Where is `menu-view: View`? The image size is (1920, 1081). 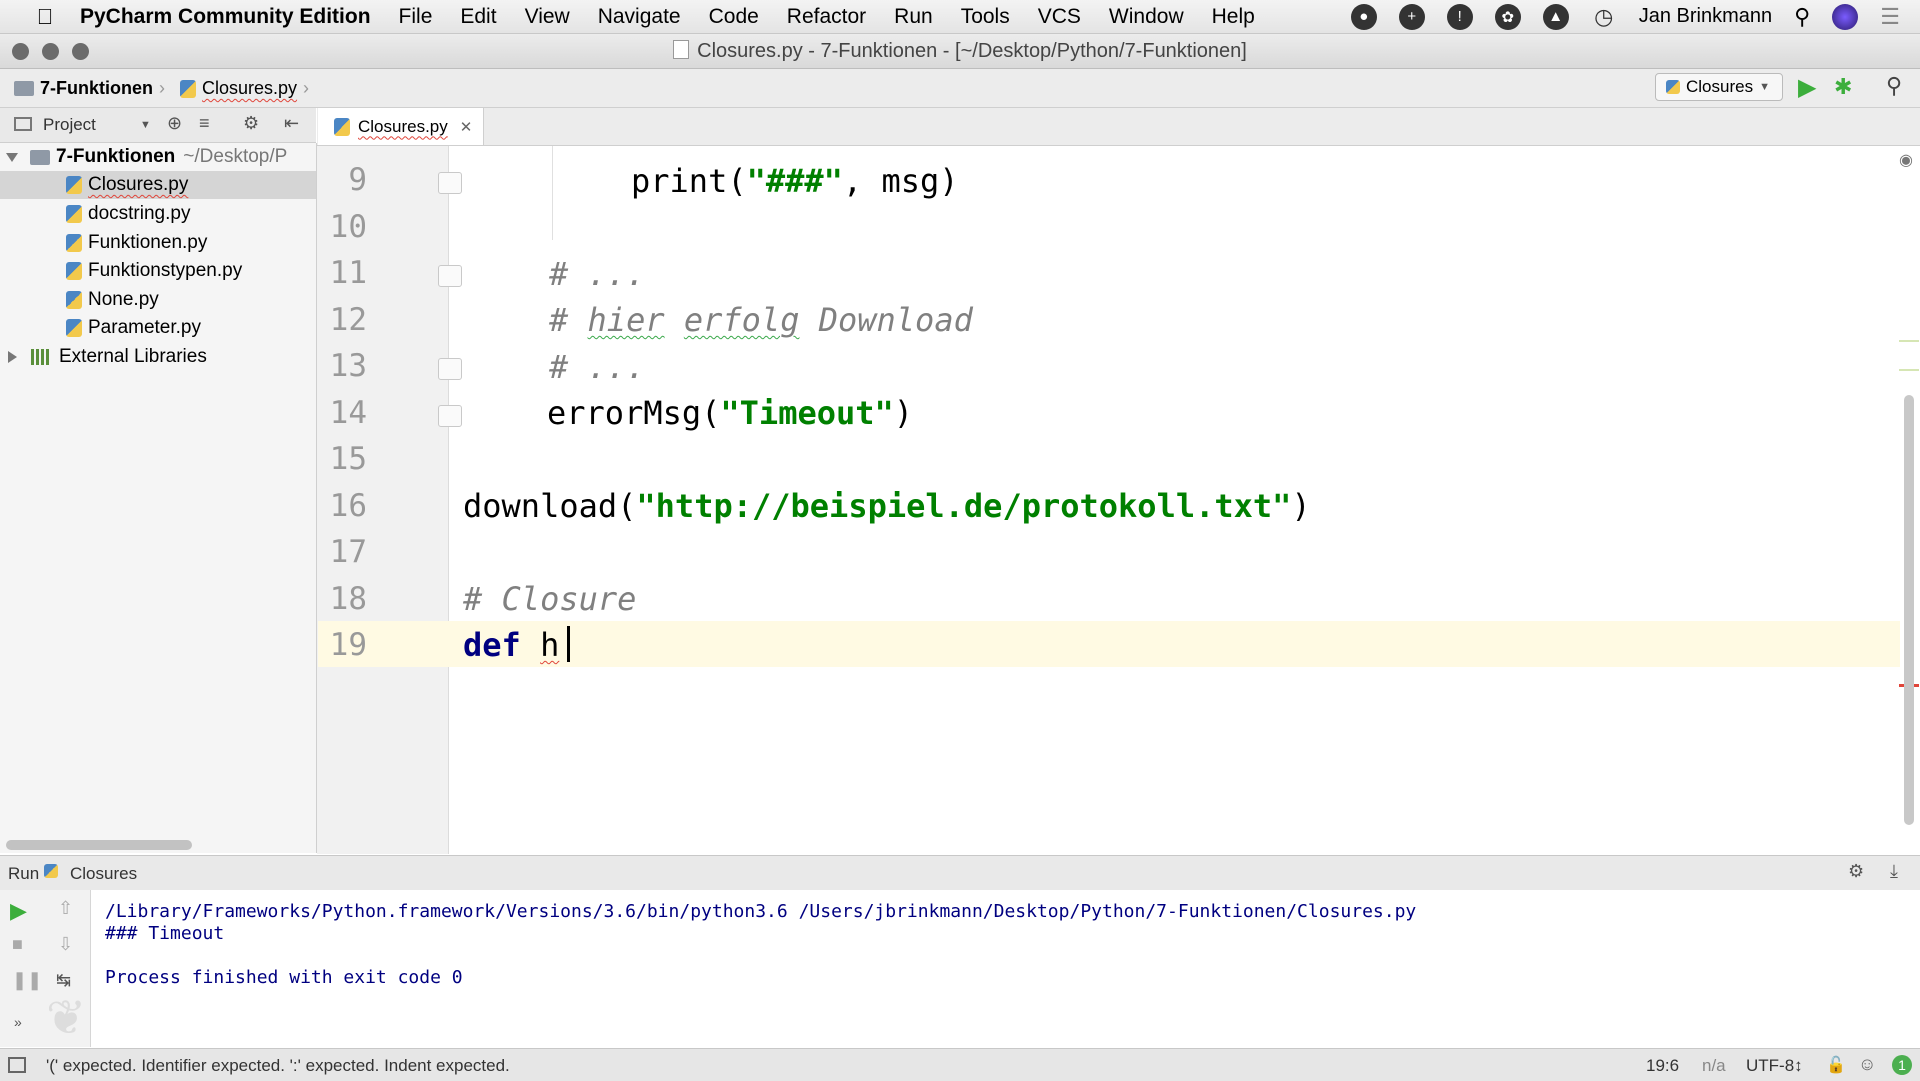 menu-view: View is located at coordinates (547, 17).